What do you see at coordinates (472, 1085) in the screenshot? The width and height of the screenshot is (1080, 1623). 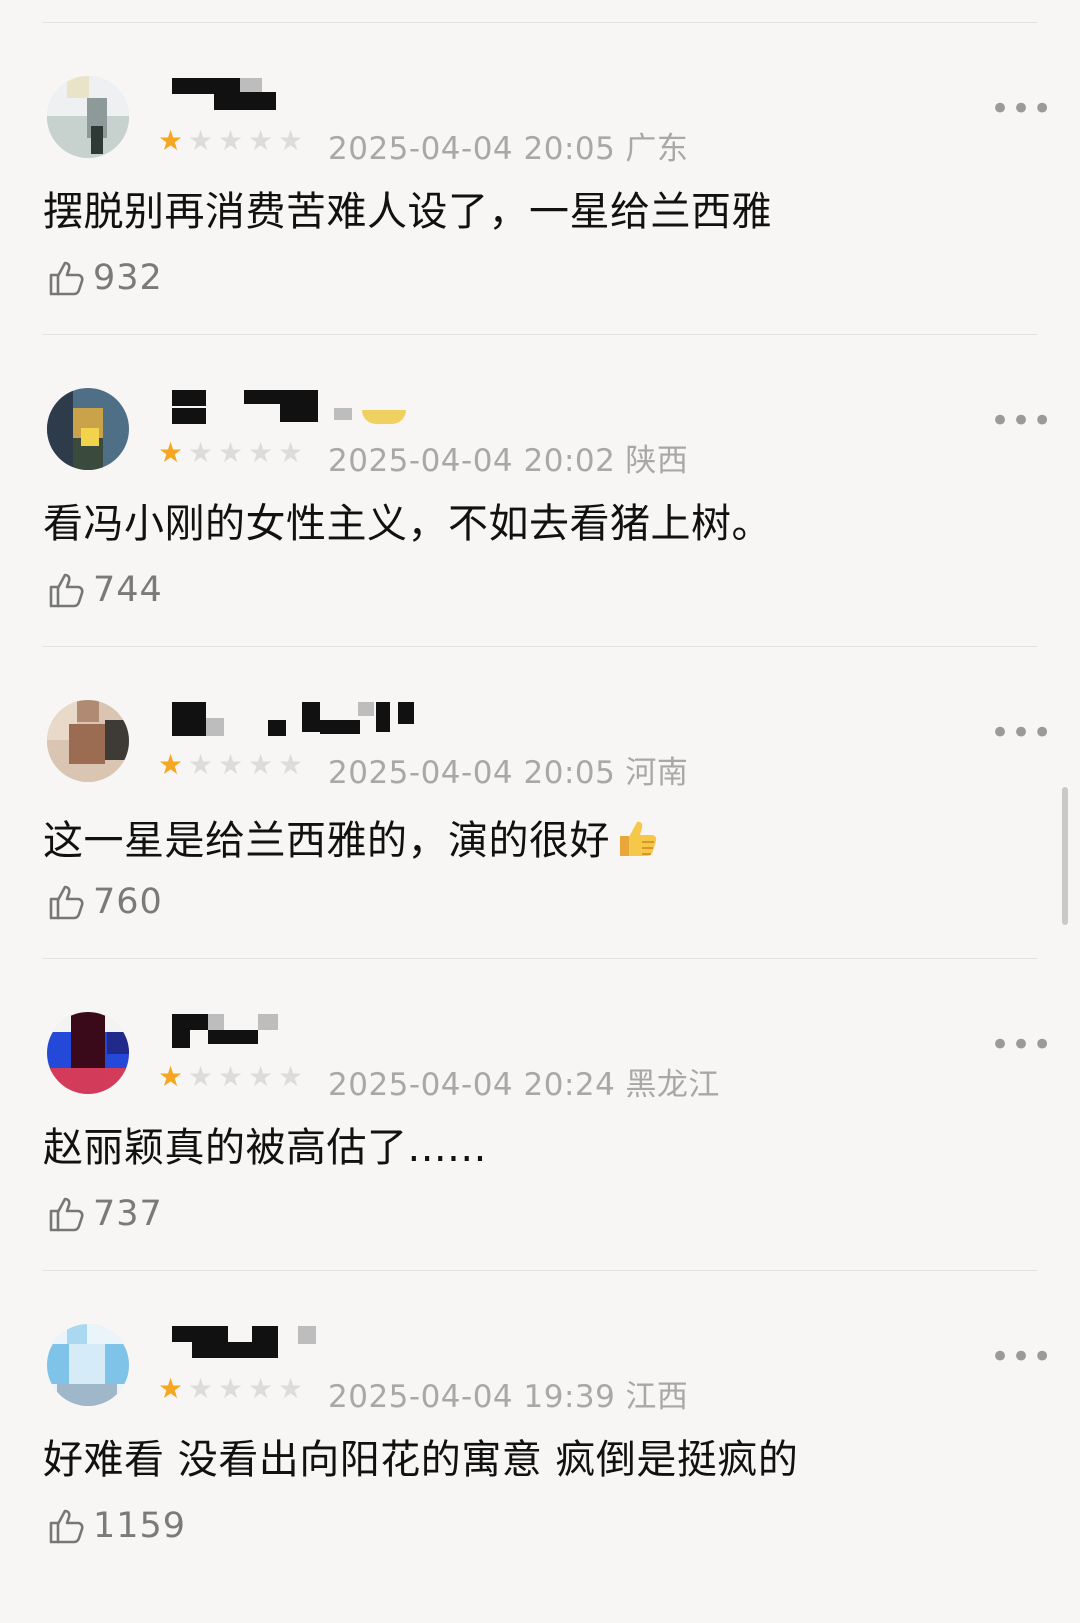 I see `review-date: 2025-04-04 20:24` at bounding box center [472, 1085].